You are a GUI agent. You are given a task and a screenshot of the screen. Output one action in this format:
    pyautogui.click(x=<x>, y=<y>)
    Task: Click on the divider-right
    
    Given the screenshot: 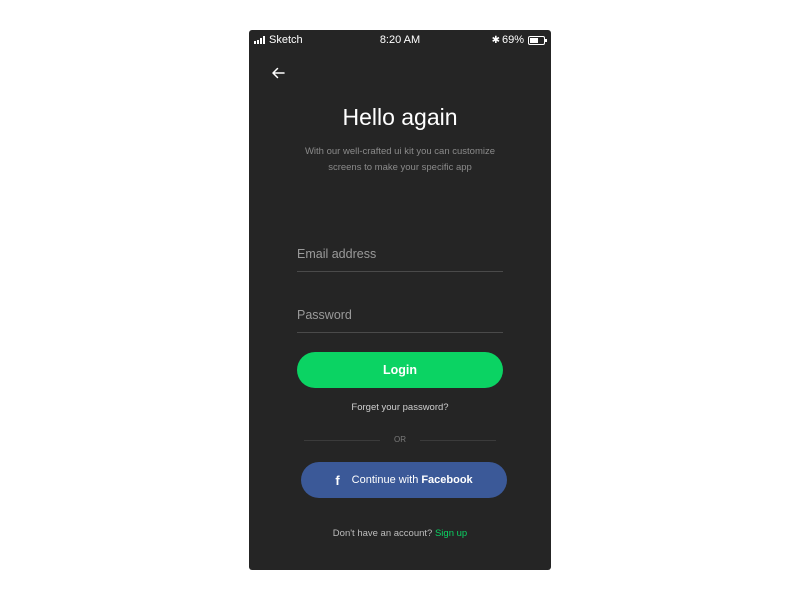 What is the action you would take?
    pyautogui.click(x=458, y=440)
    